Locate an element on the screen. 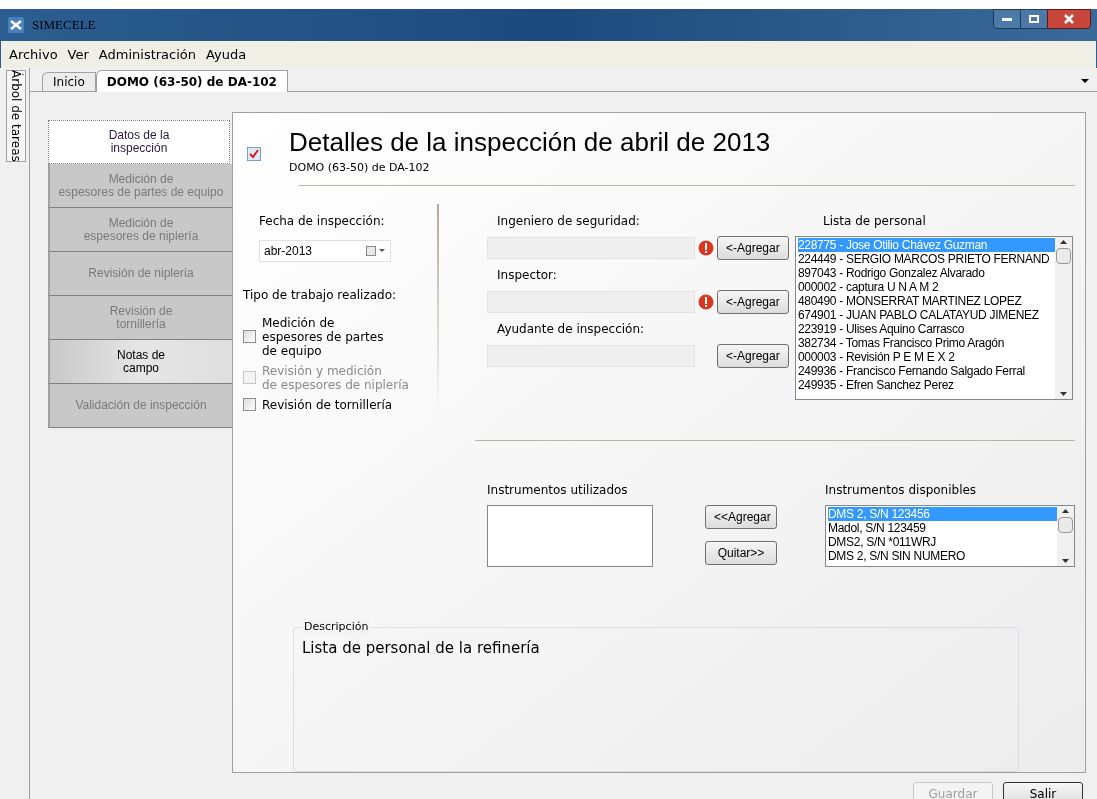  checkbox-label: Medición de espesores de partes de equipo is located at coordinates (323, 336).